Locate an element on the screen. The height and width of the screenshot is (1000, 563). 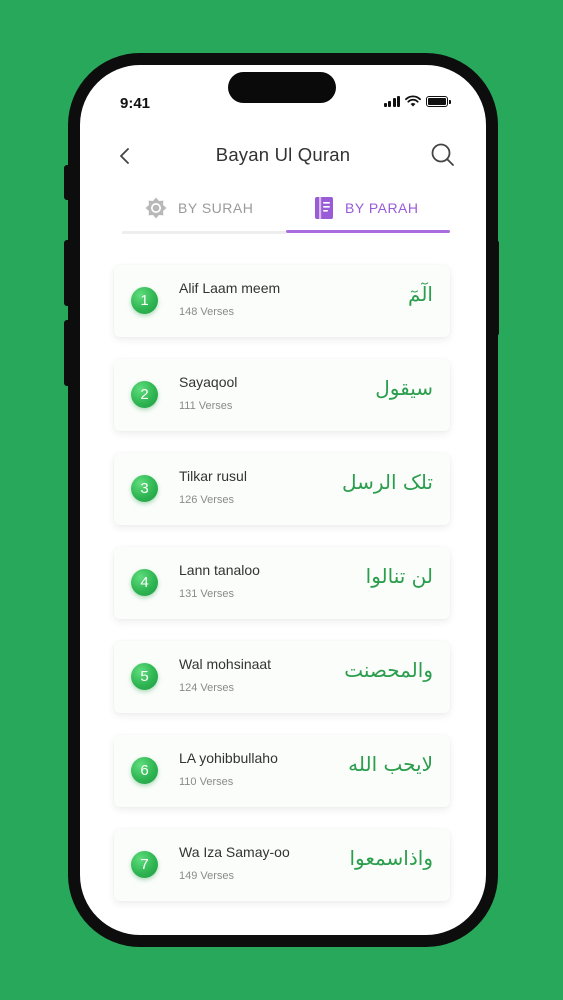
parah-name: Wa Iza Samay-oo is located at coordinates (234, 852).